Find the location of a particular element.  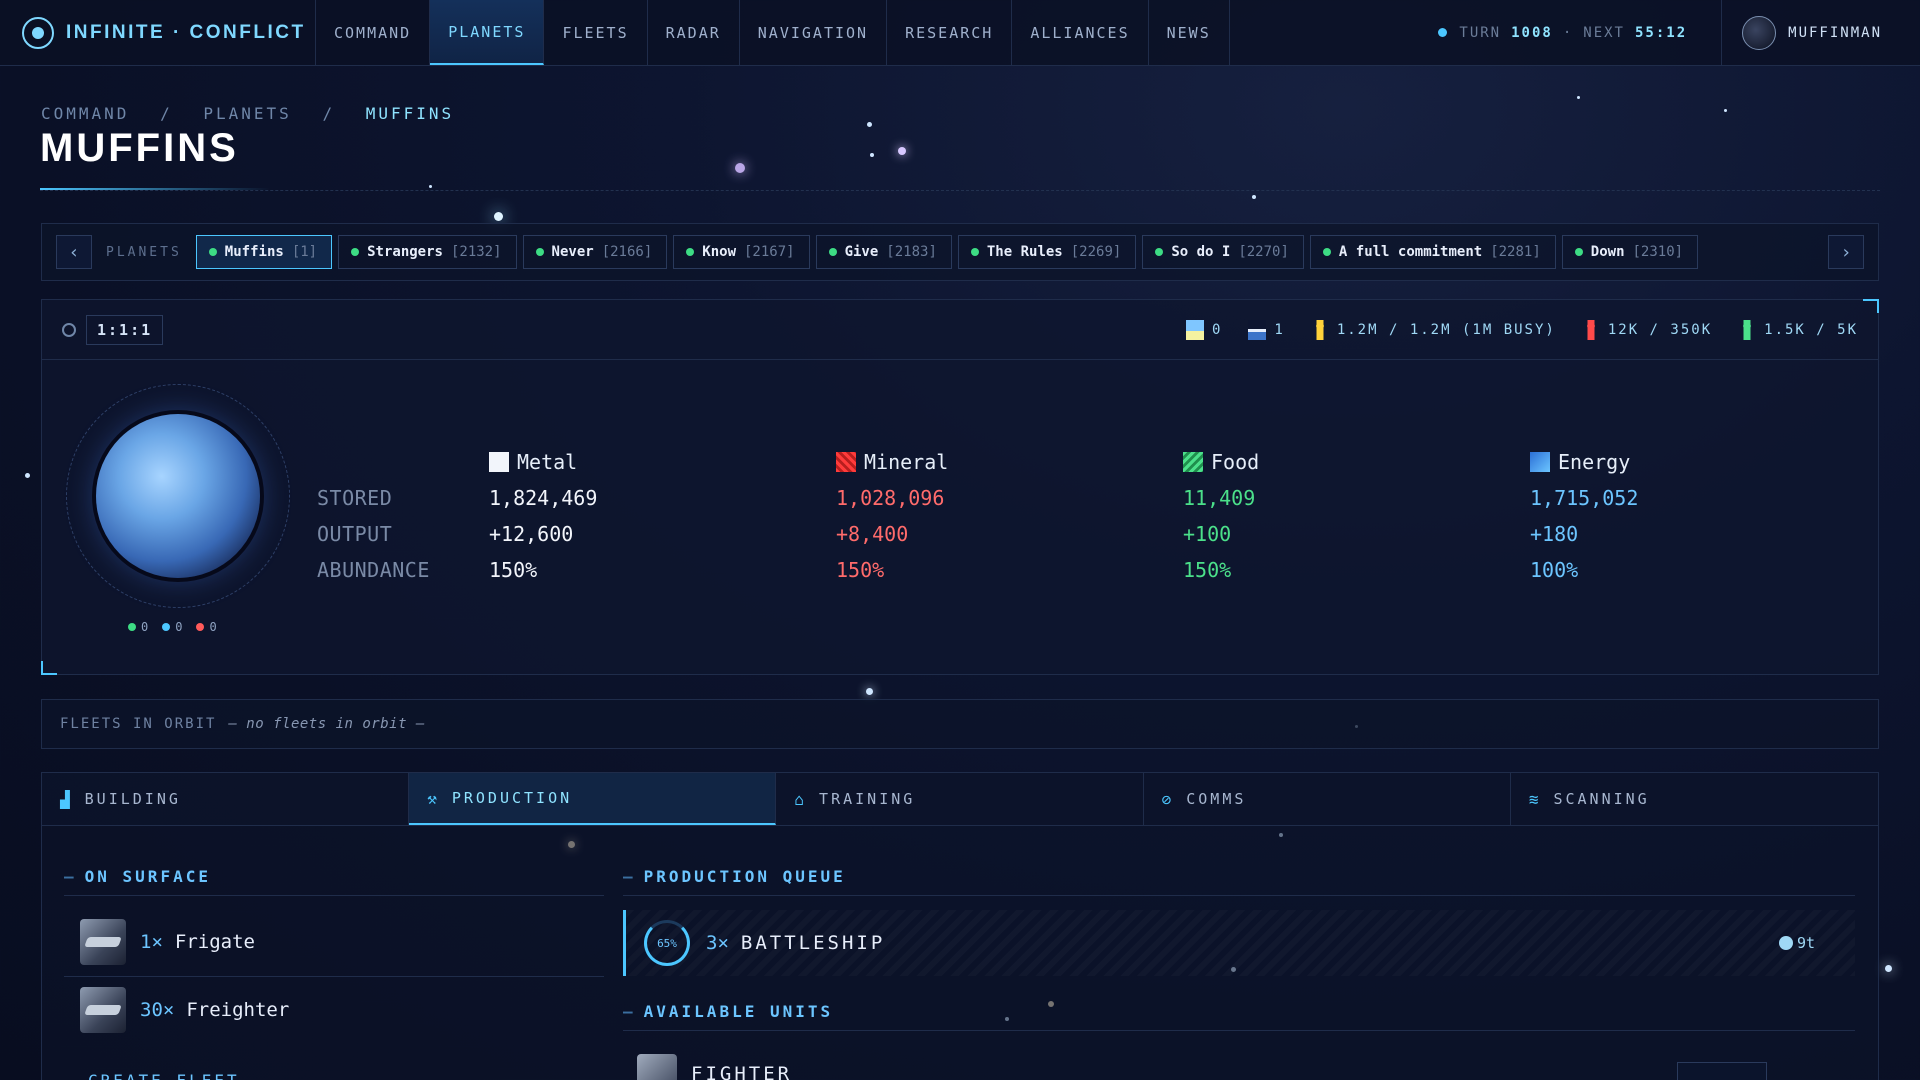

brand: INFINITE · CONFLICT is located at coordinates (158, 32).